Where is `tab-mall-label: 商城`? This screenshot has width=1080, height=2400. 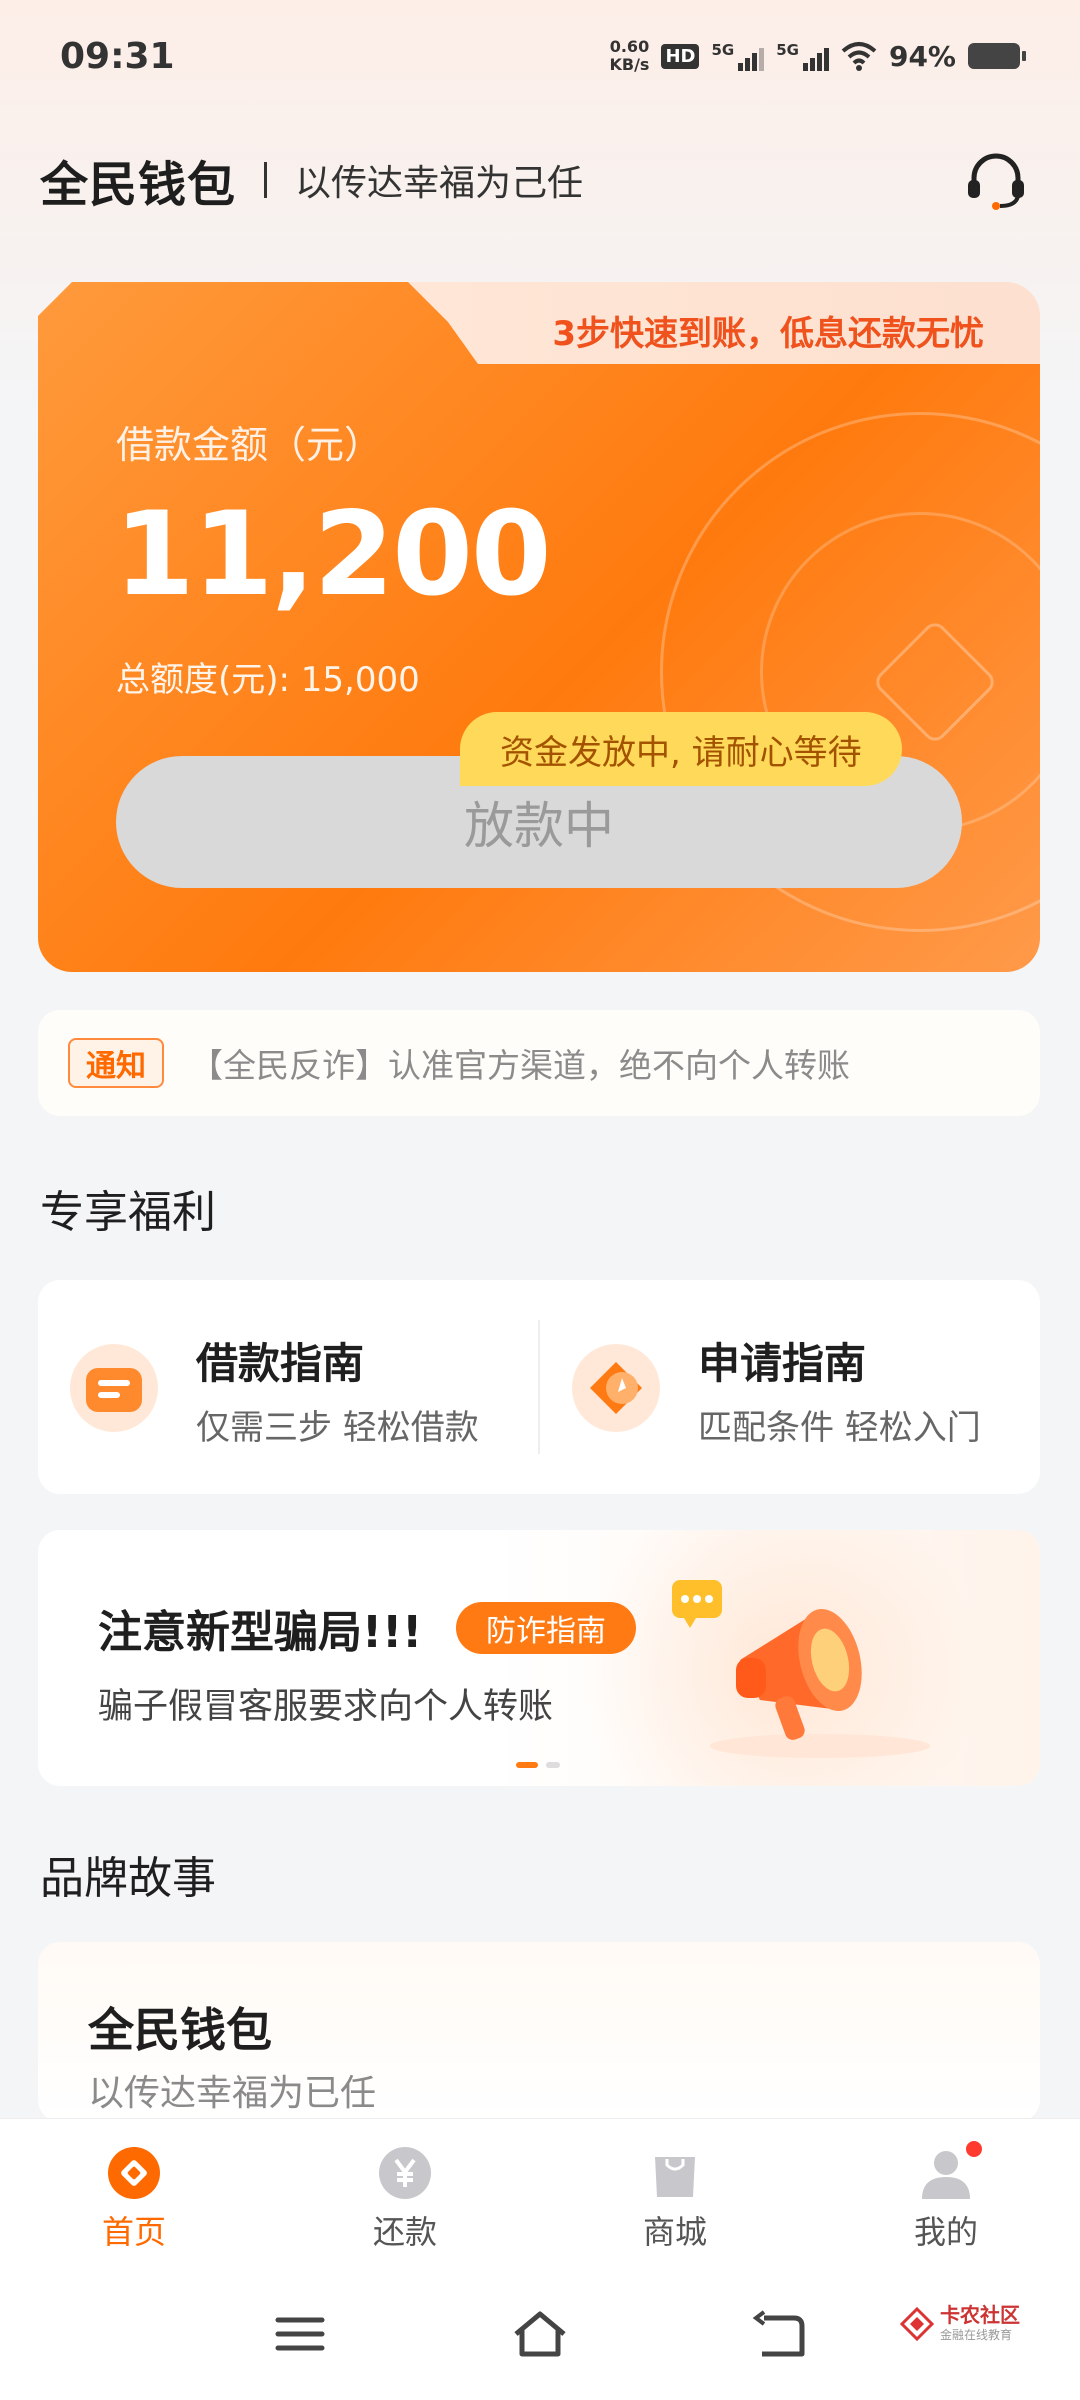
tab-mall-label: 商城 is located at coordinates (674, 2232).